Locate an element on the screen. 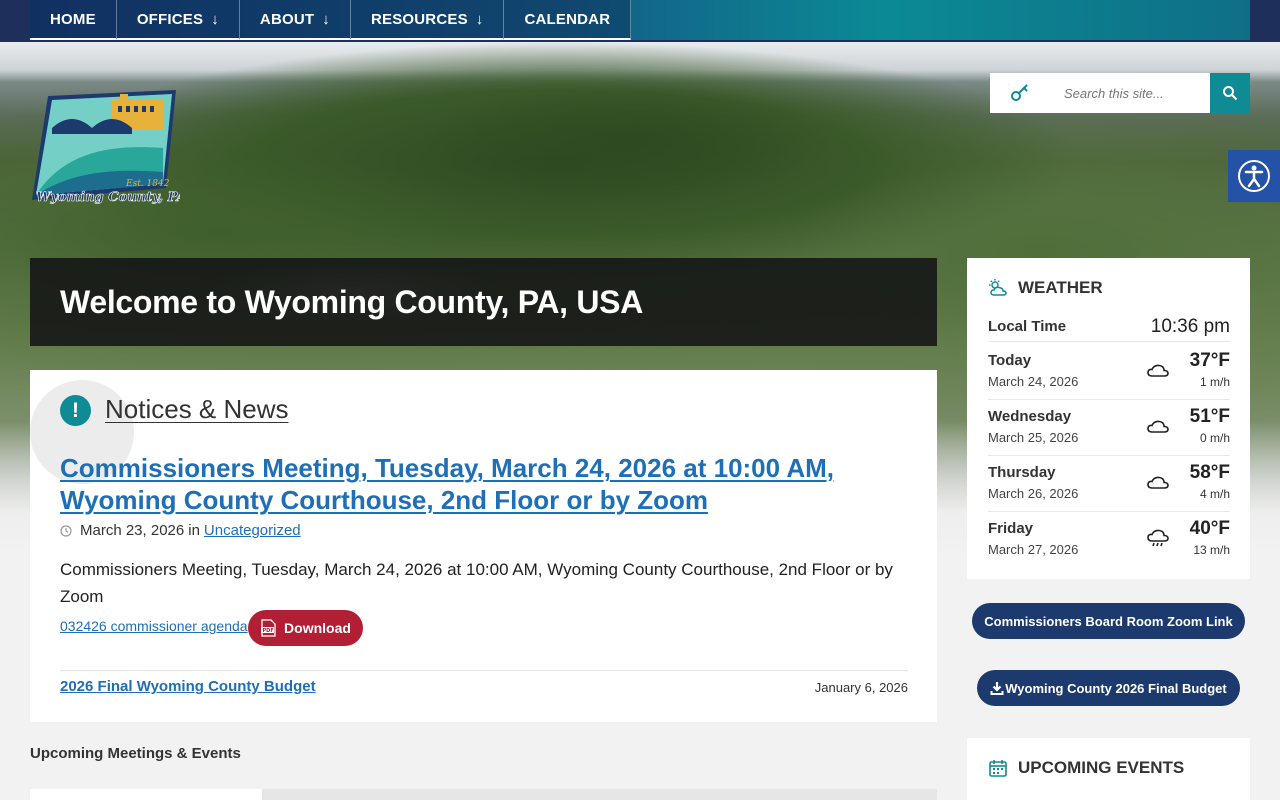 The image size is (1280, 800). weather-title: WEATHER is located at coordinates (1045, 288).